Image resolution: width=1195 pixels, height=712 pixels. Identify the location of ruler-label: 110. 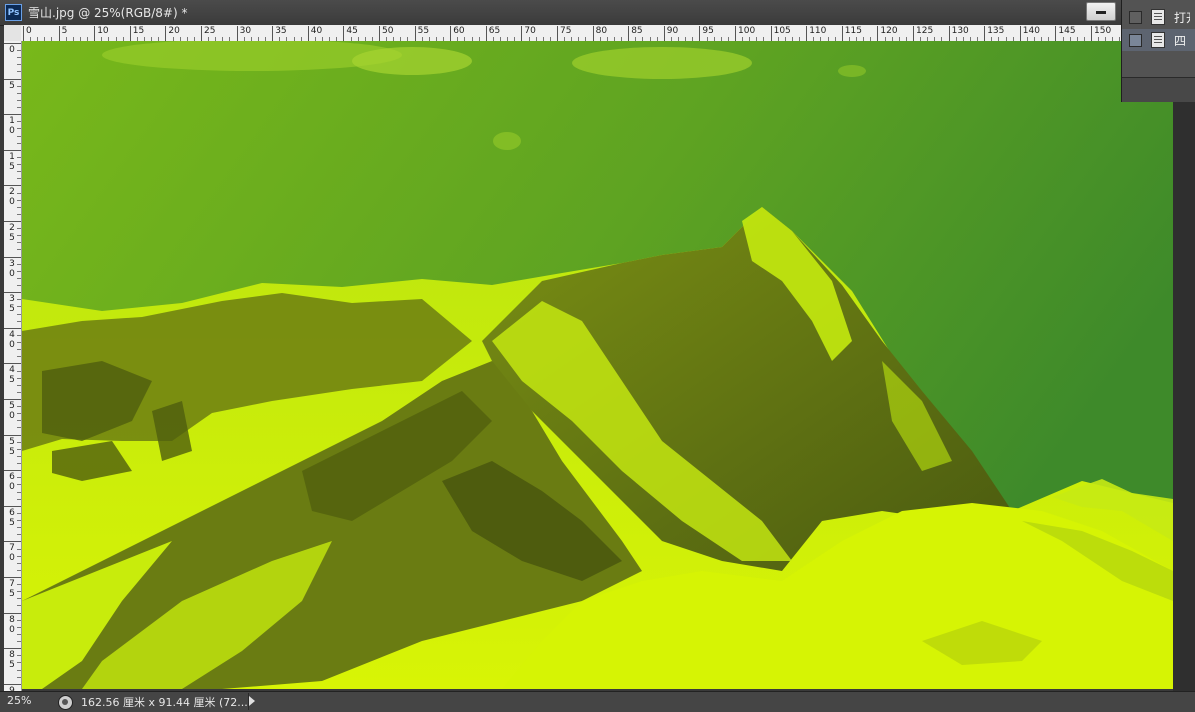
(817, 31).